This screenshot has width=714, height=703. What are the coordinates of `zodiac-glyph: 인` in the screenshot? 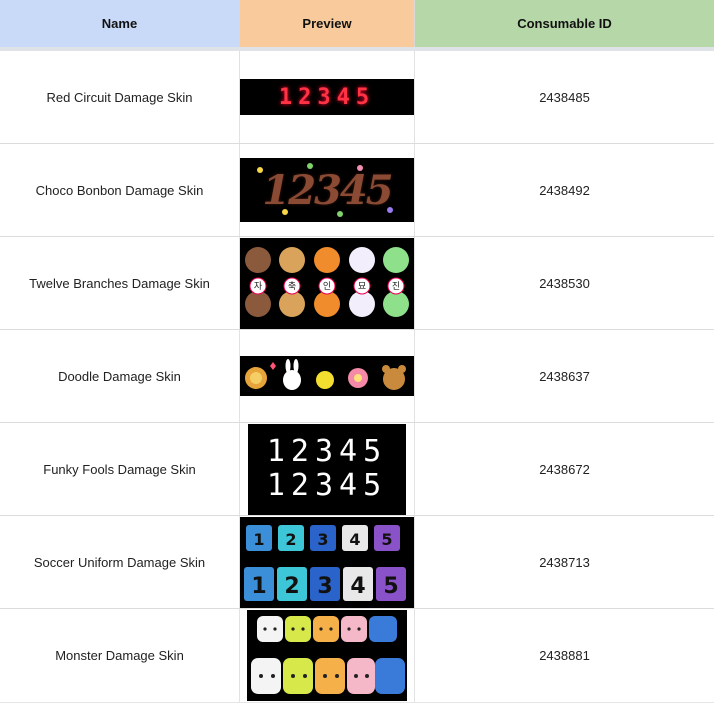 It's located at (327, 286).